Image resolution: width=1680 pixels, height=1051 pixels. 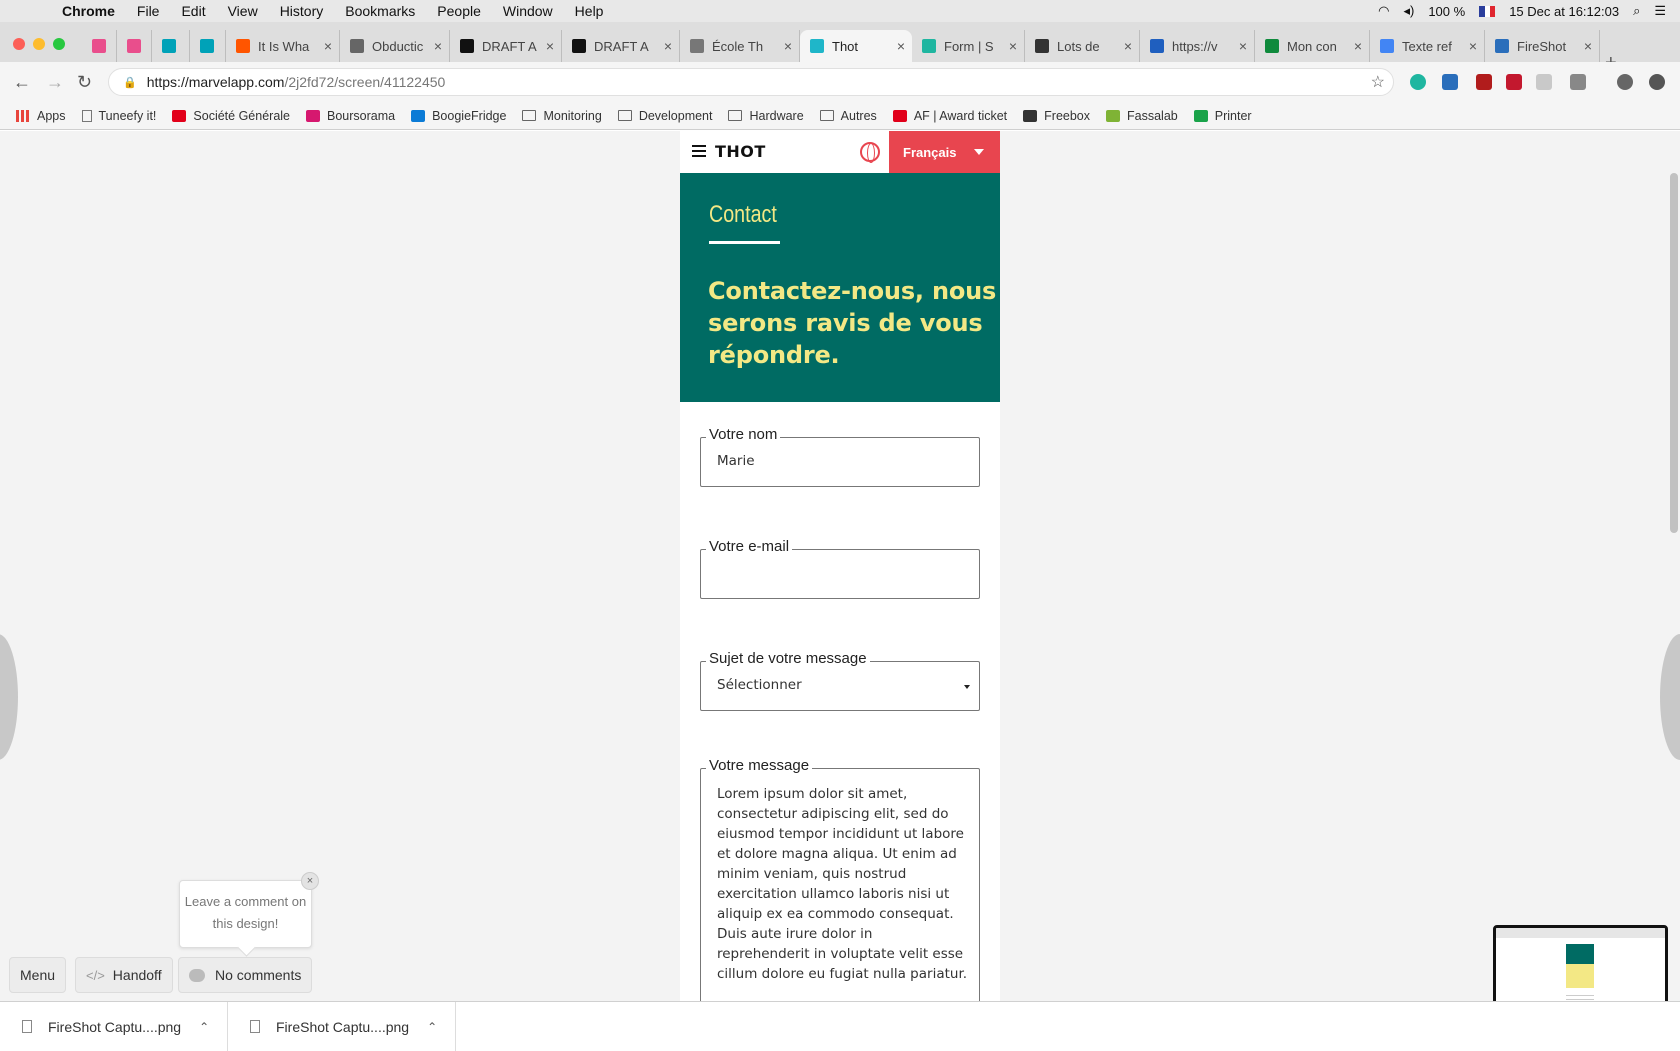 I want to click on comments-button: No comments, so click(x=245, y=975).